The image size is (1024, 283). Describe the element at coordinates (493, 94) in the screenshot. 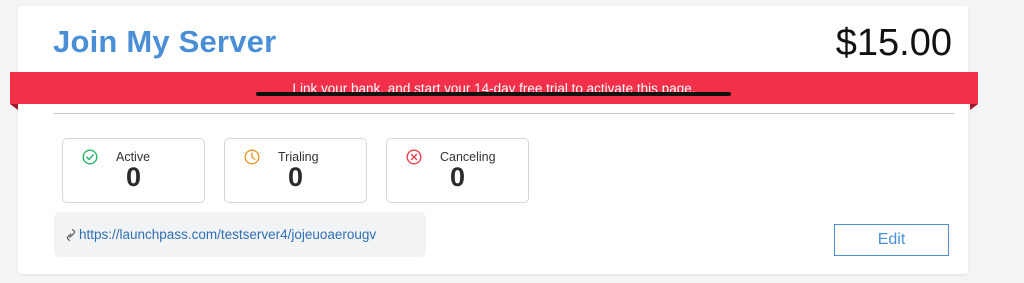

I see `banner-underline` at that location.